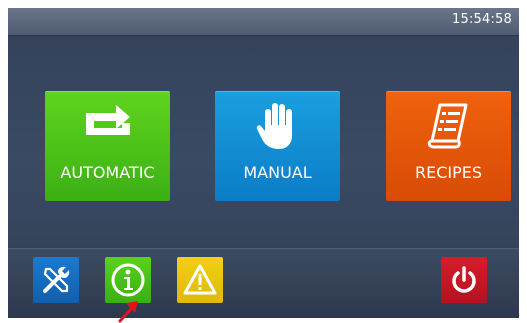  Describe the element at coordinates (107, 146) in the screenshot. I see `automatic-button: AUTOMATIC` at that location.